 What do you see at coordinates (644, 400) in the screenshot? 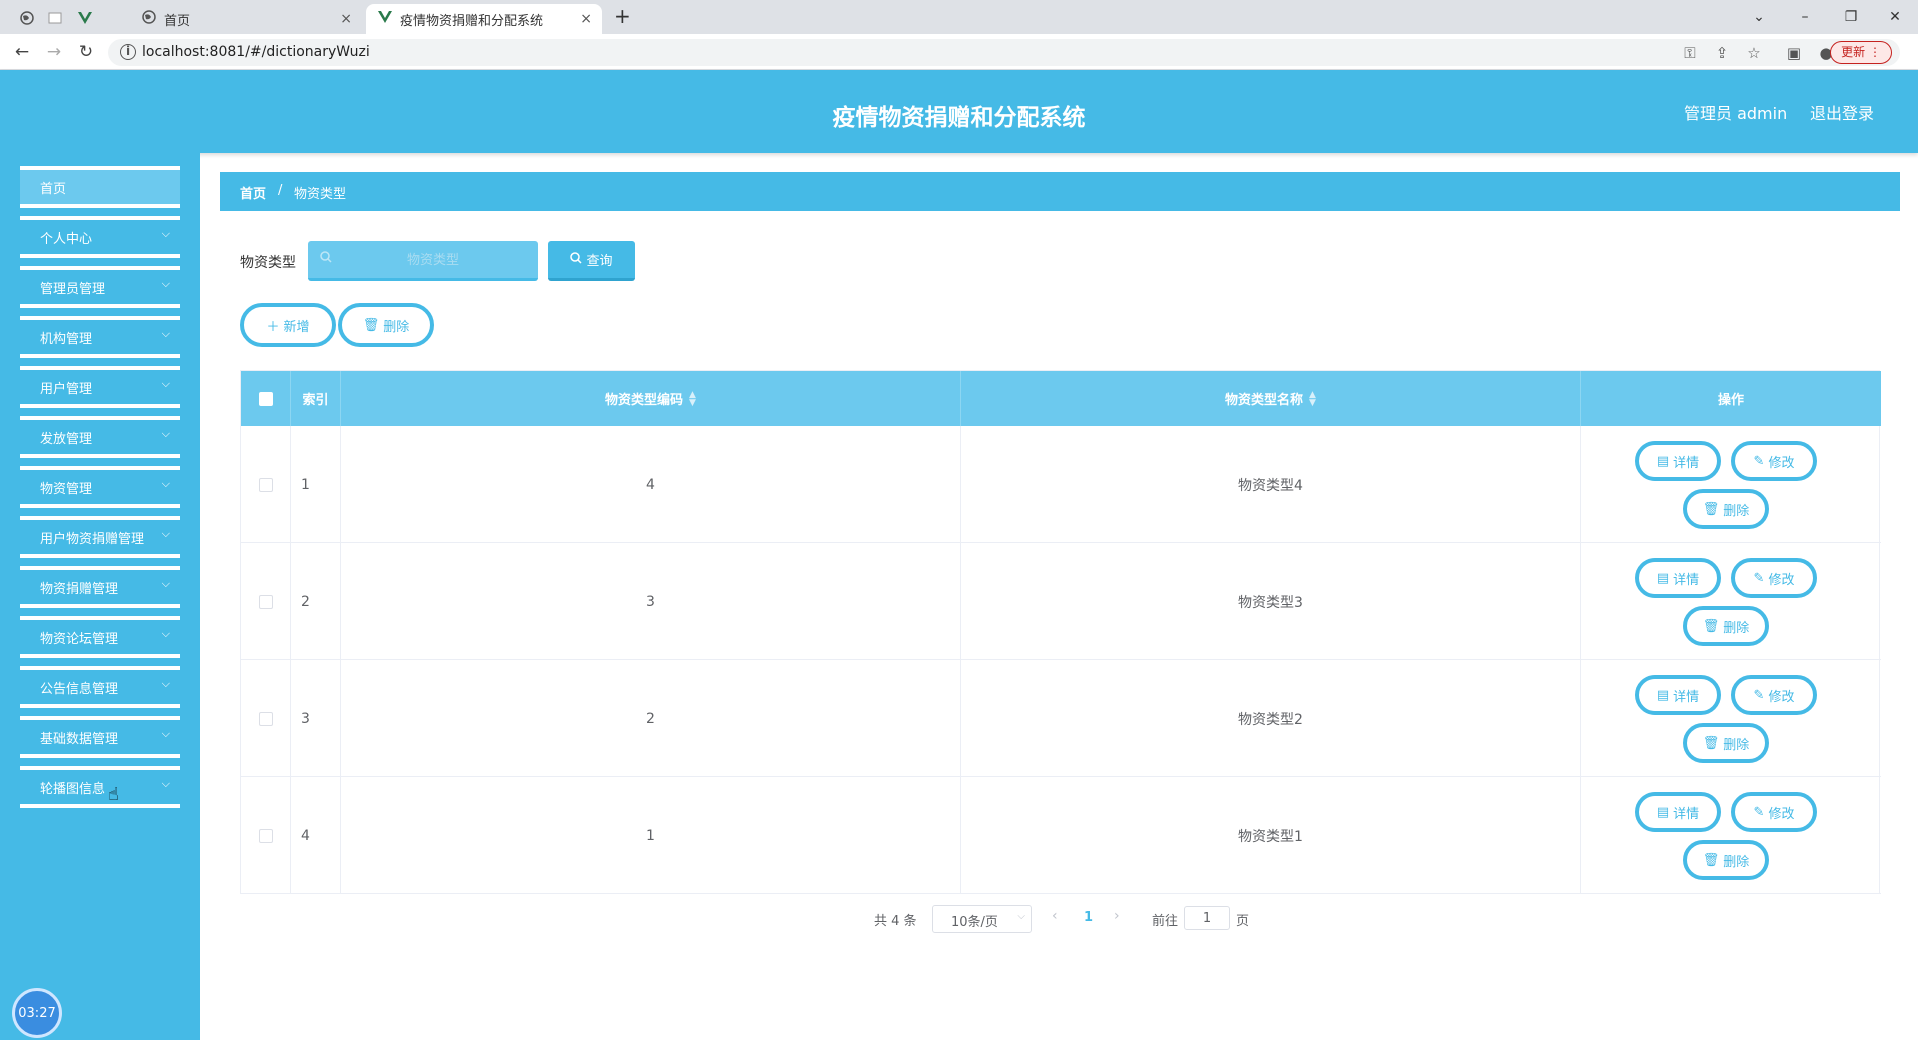
I see `column-header-label: 物资类型编码` at bounding box center [644, 400].